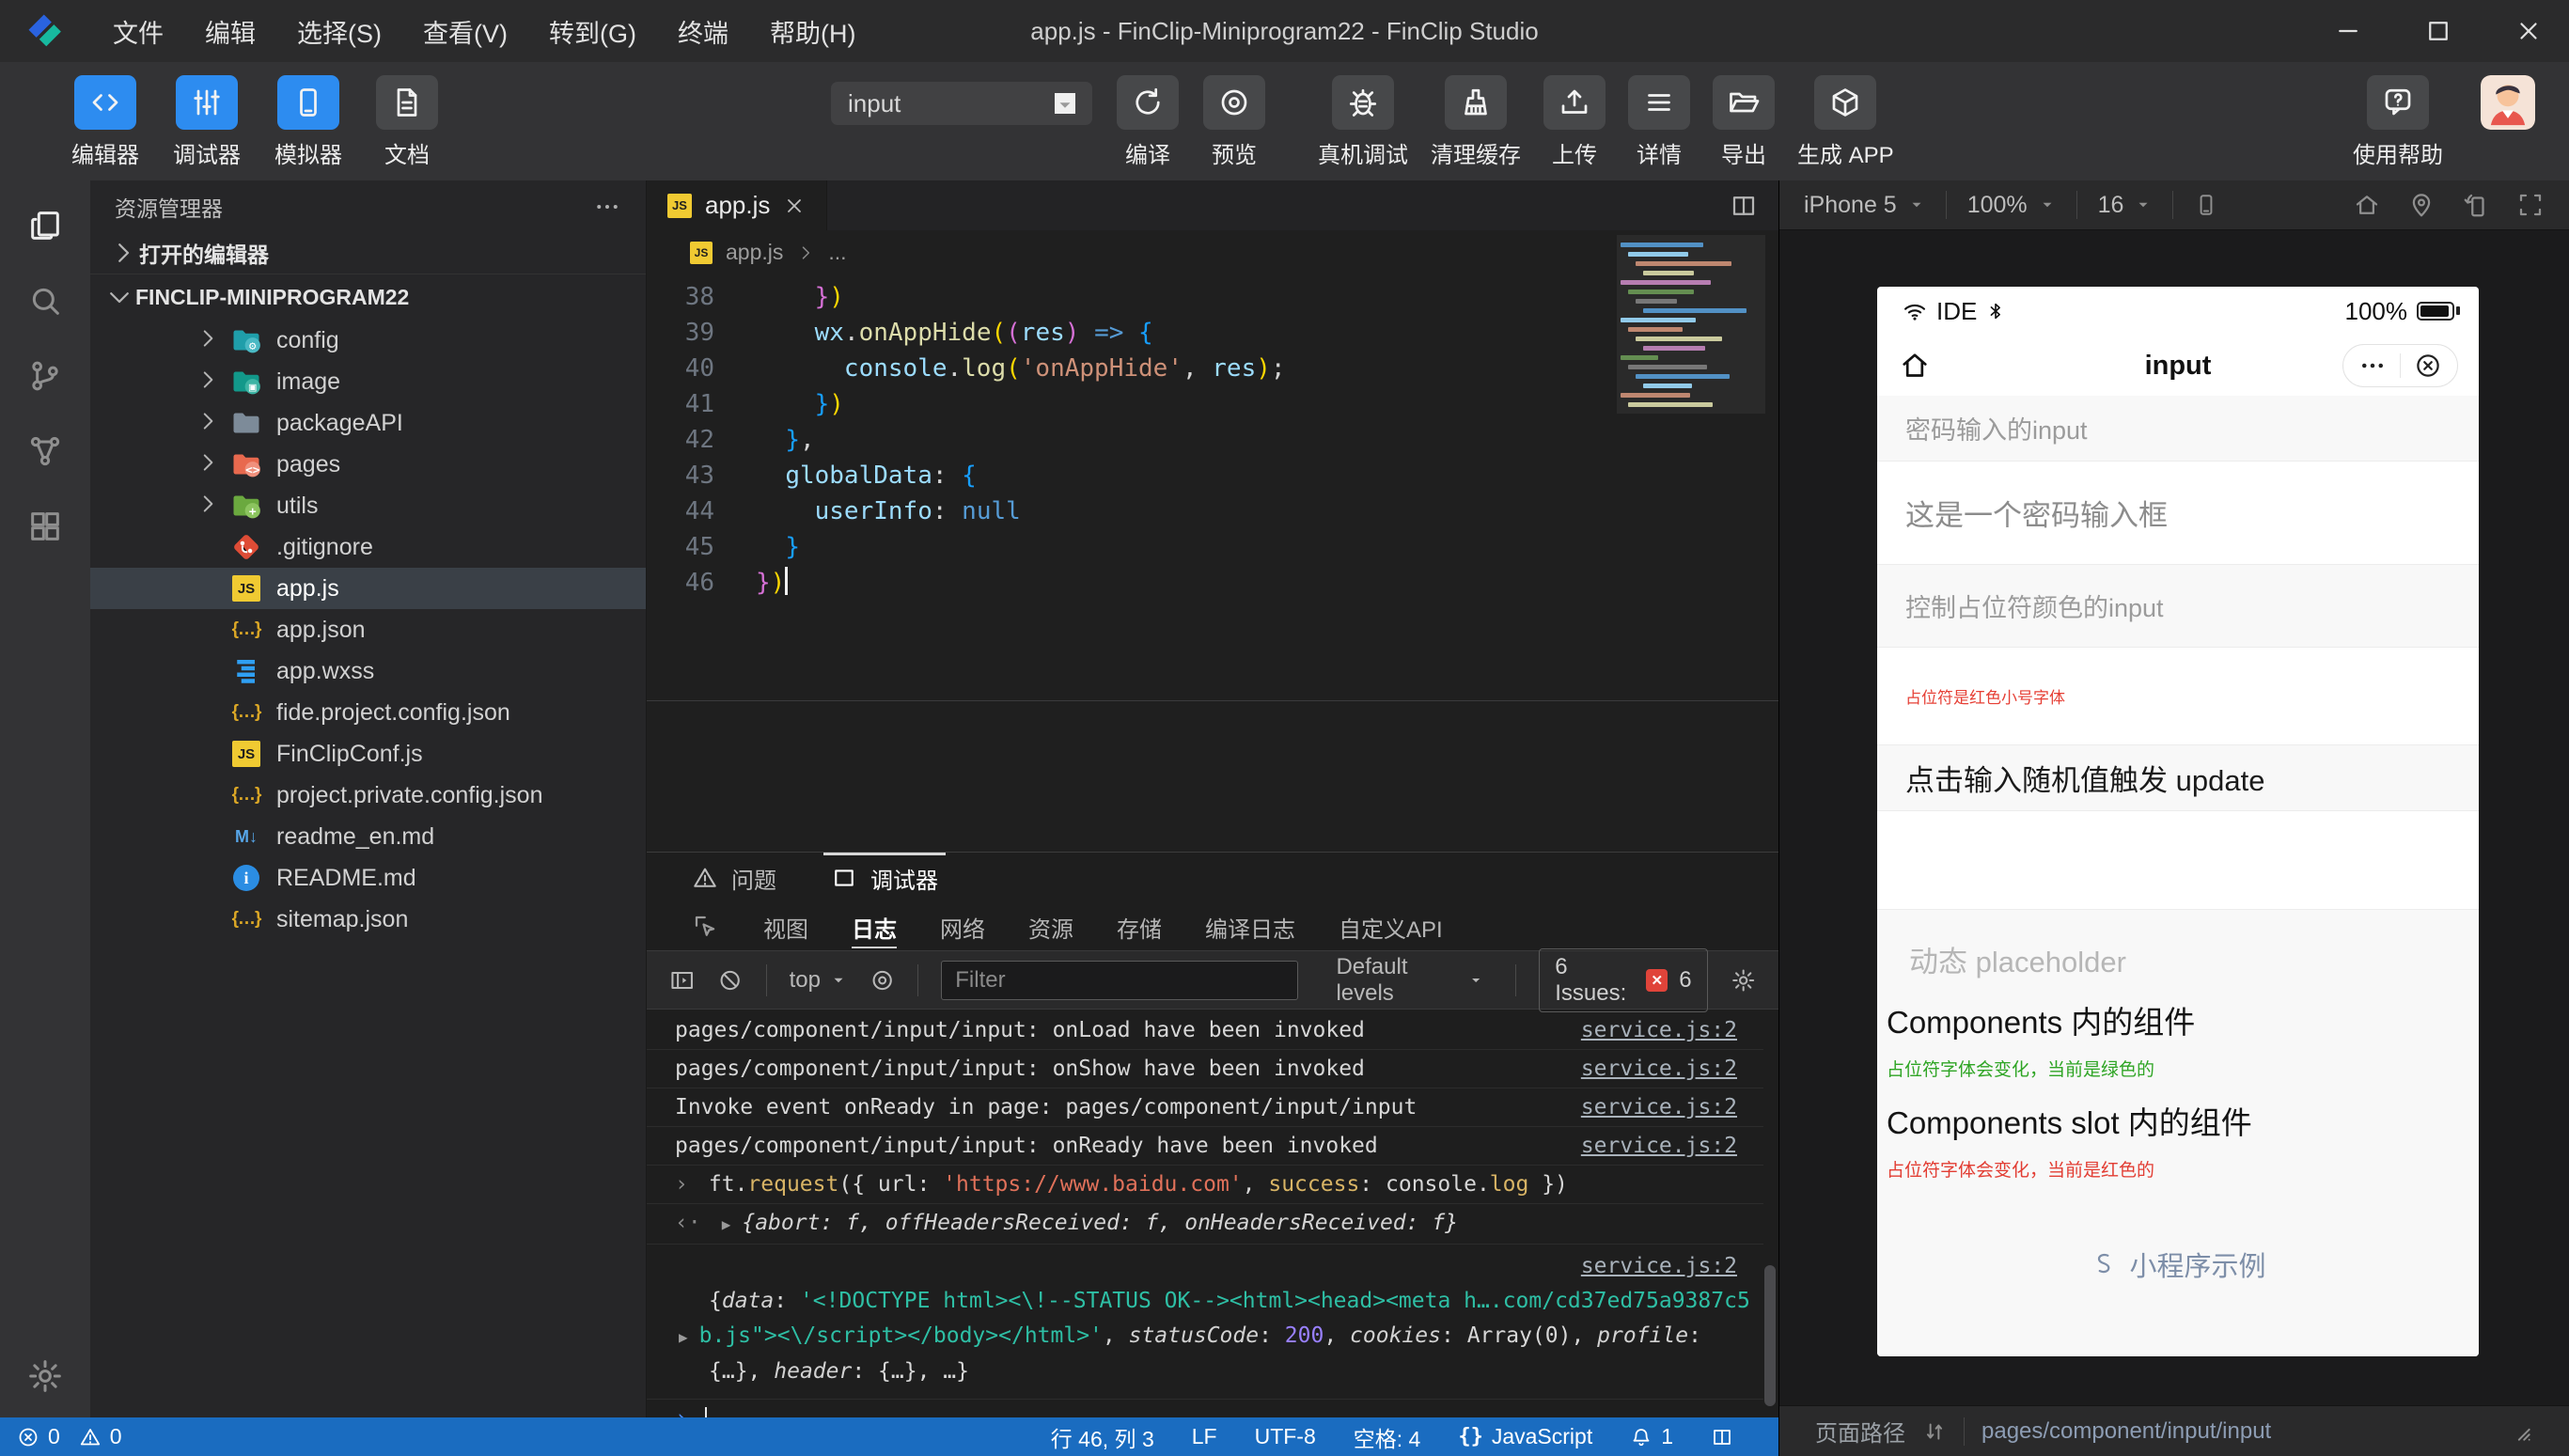 The height and width of the screenshot is (1456, 2569). What do you see at coordinates (45, 300) in the screenshot?
I see `activity-search` at bounding box center [45, 300].